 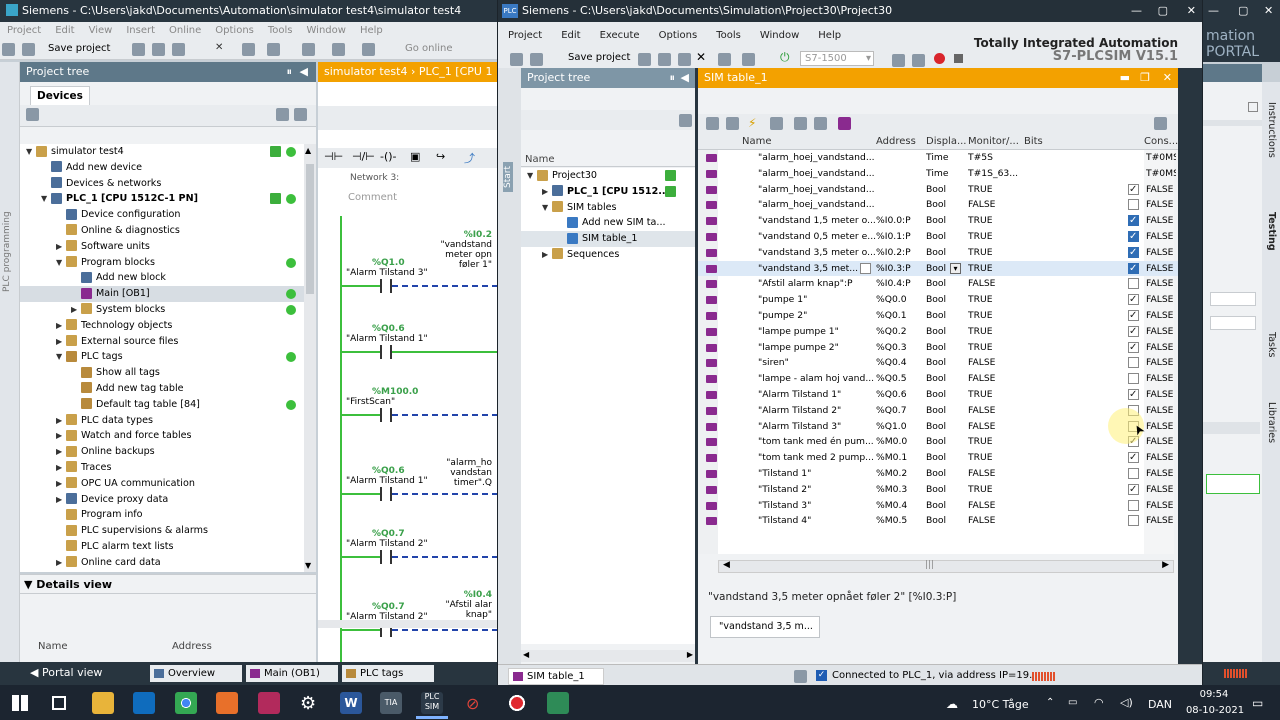 I want to click on network-icon: ▭, so click(x=1072, y=702).